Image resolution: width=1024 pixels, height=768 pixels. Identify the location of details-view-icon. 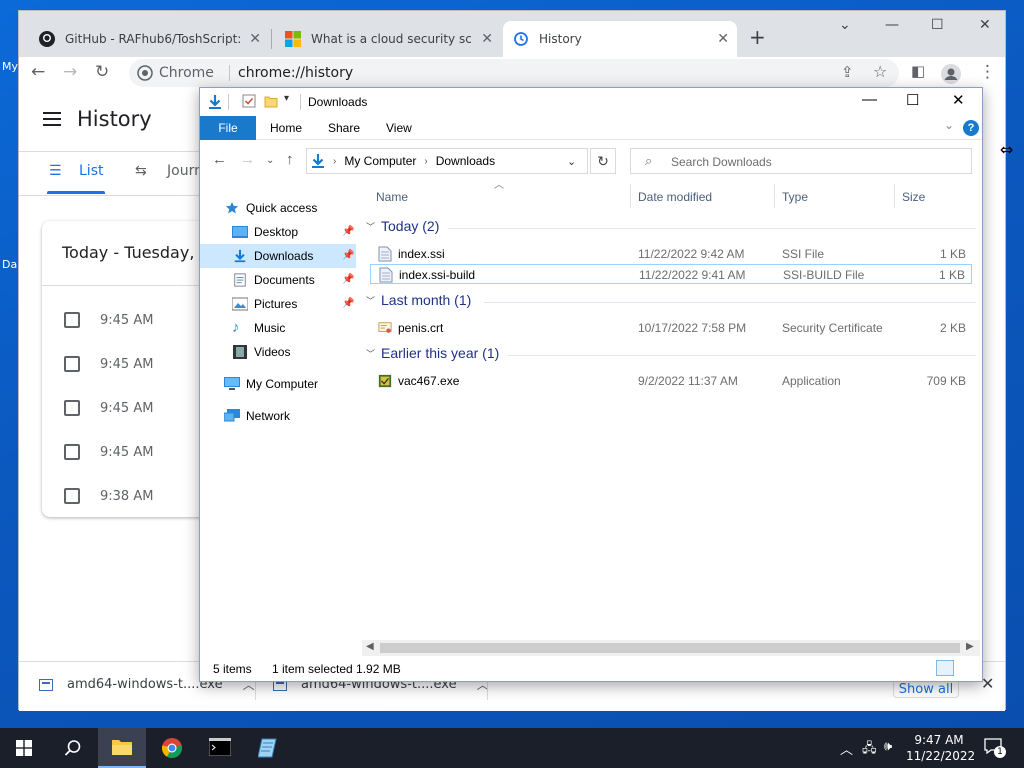
(945, 668).